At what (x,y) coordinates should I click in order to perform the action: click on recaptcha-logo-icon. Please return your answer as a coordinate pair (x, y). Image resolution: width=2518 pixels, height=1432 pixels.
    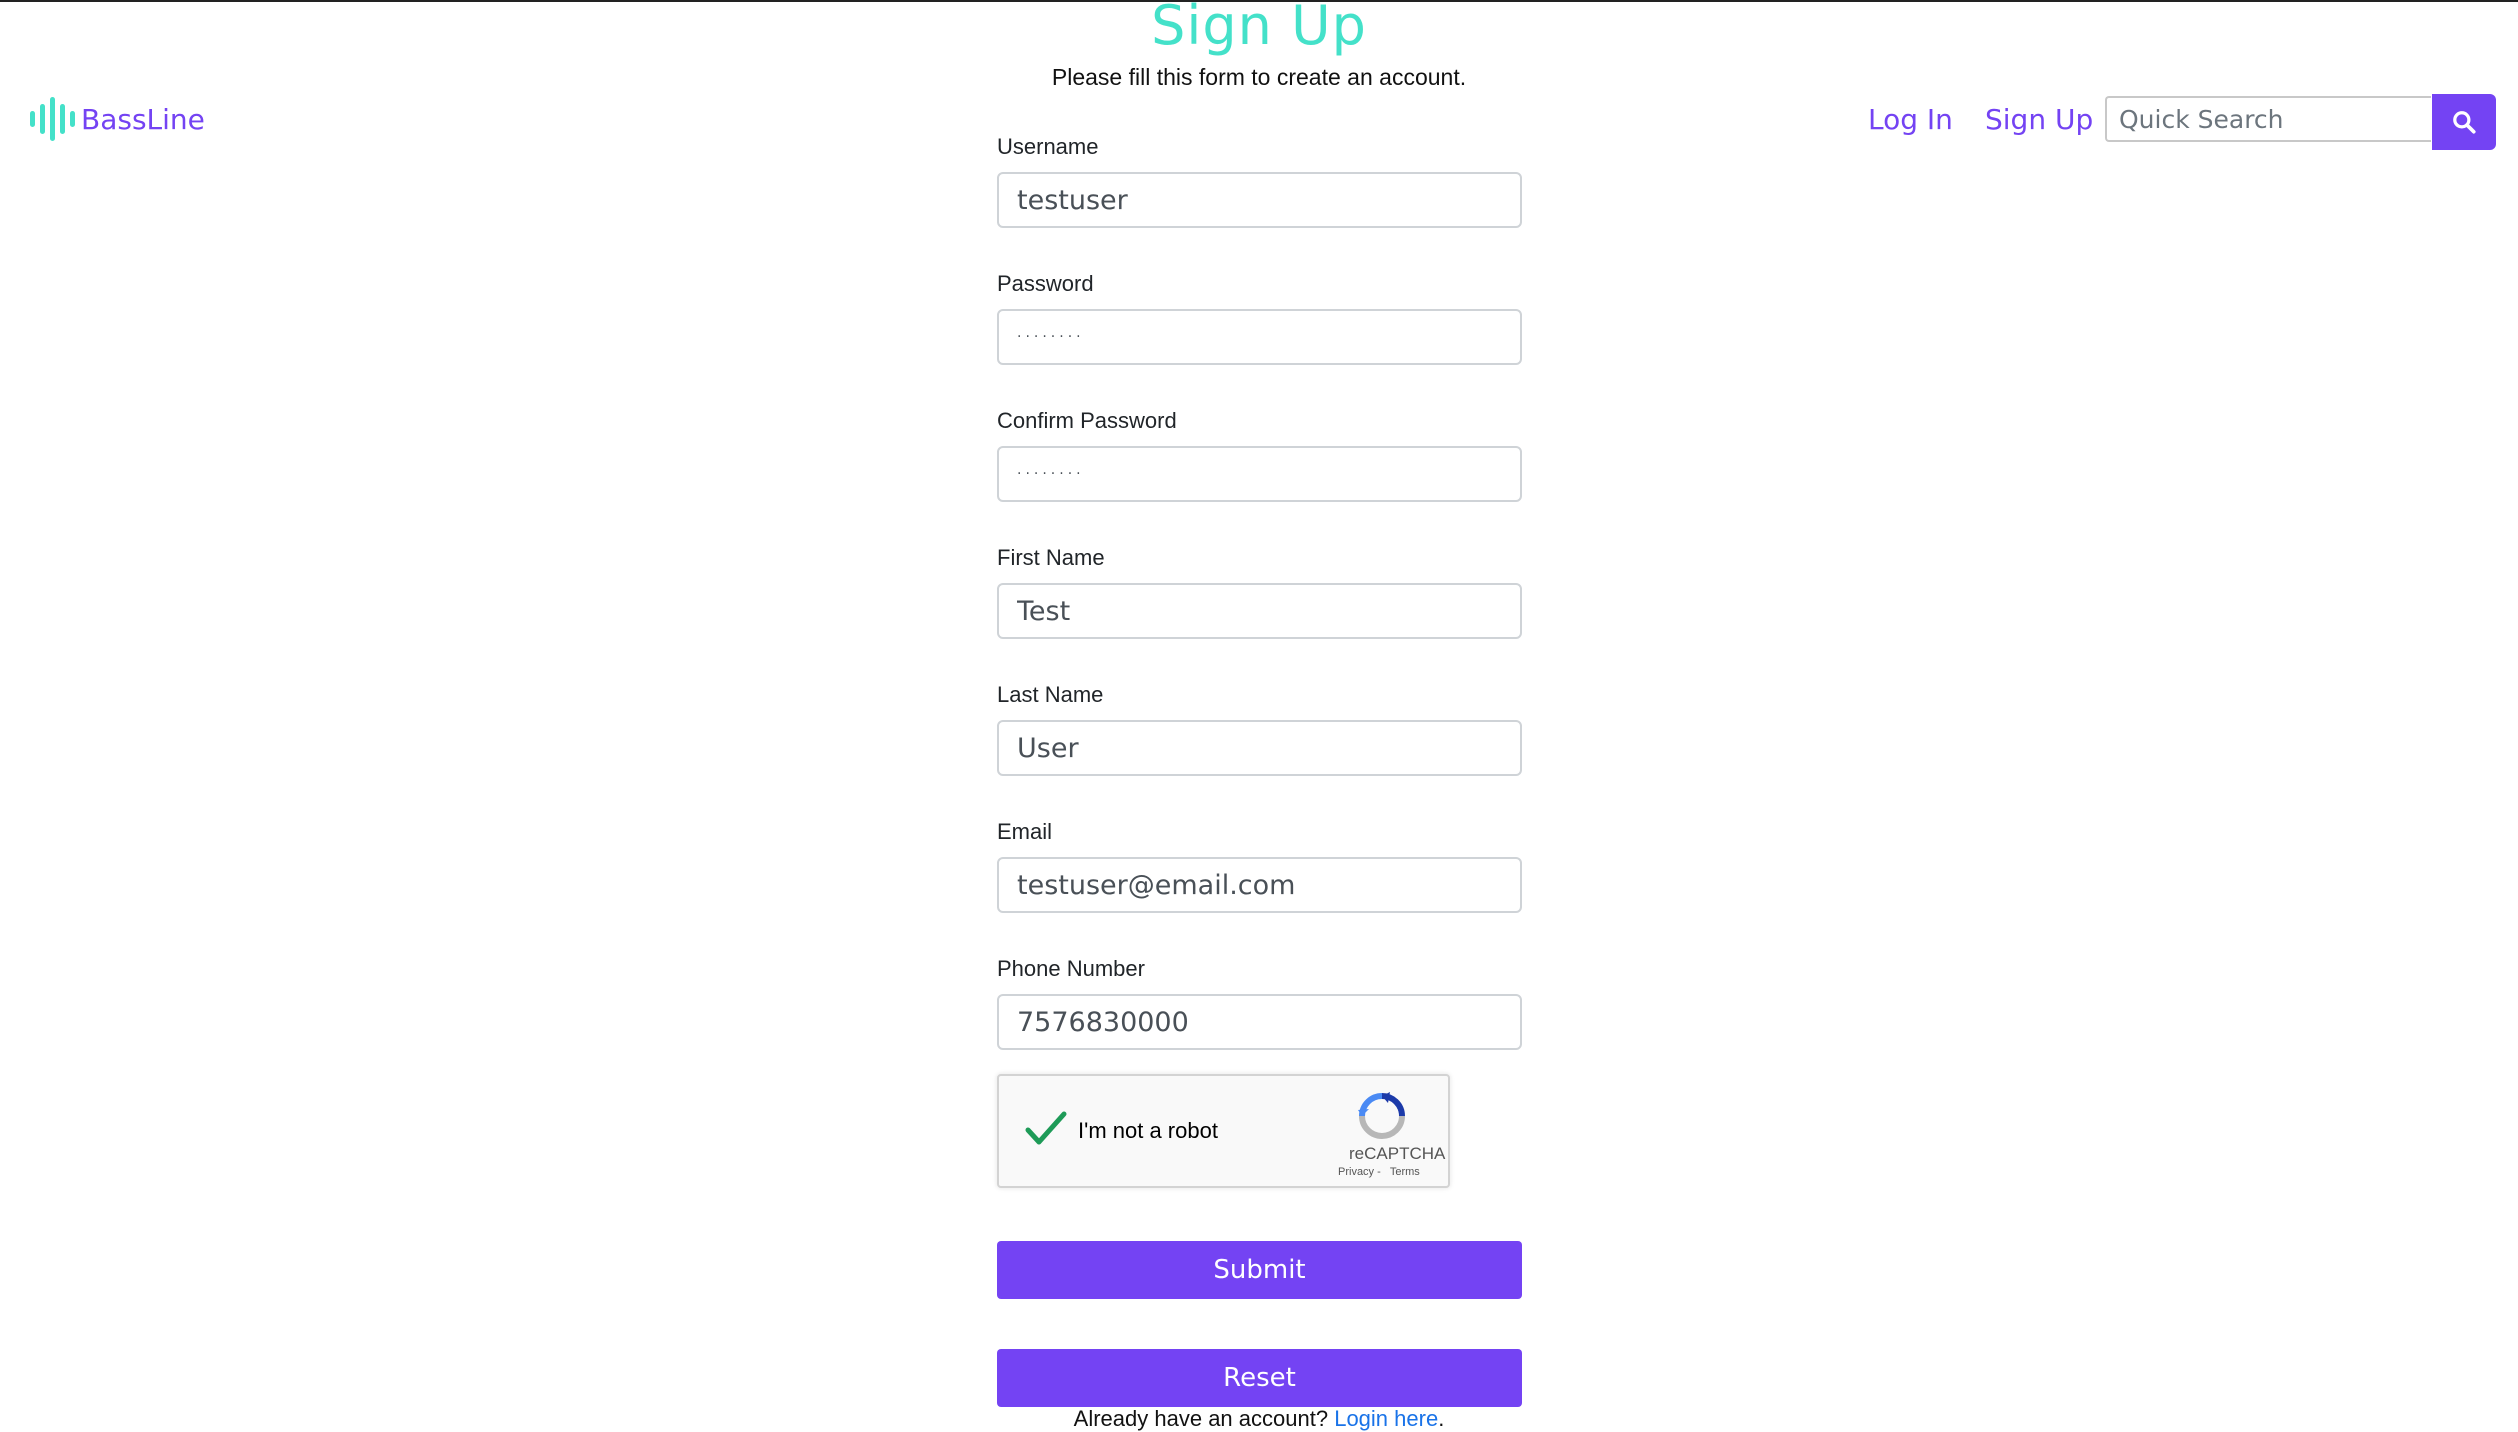
    Looking at the image, I should click on (1381, 1115).